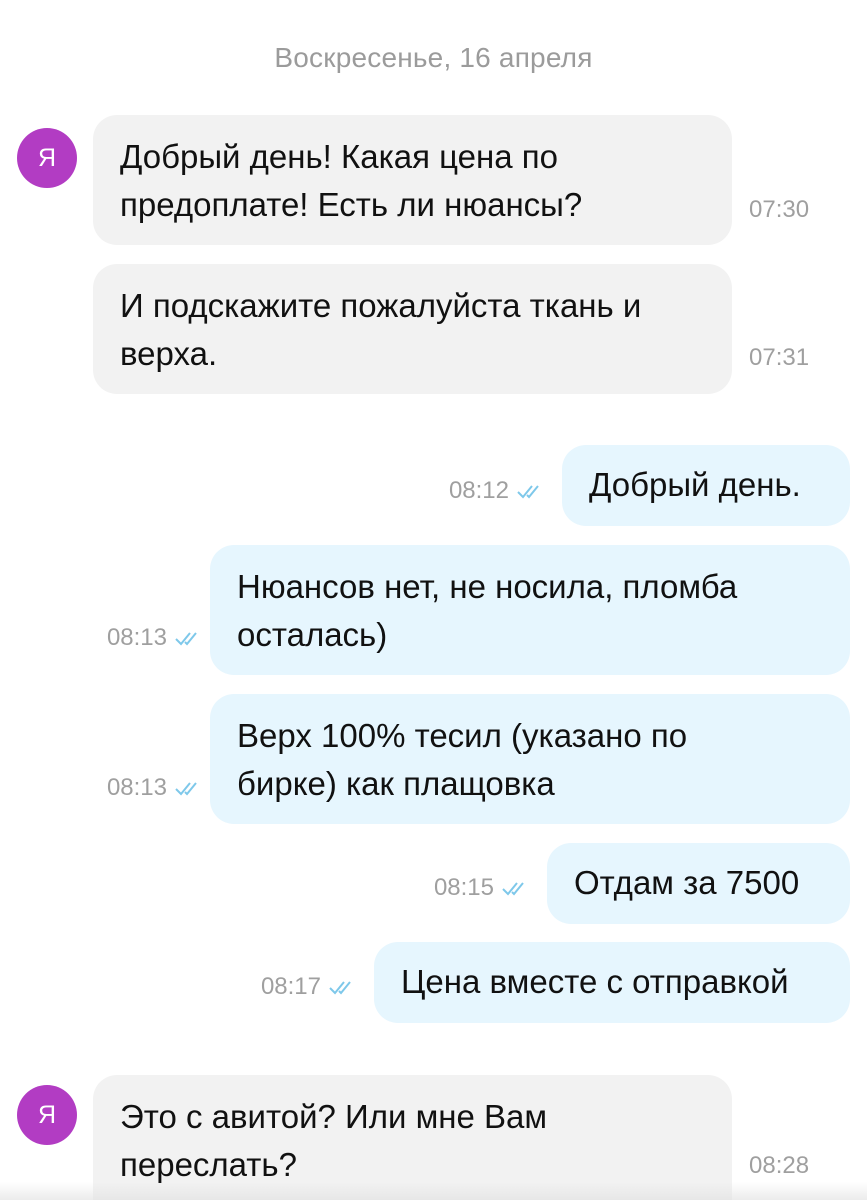 The width and height of the screenshot is (867, 1200). Describe the element at coordinates (312, 634) in the screenshot. I see `message-text-line: осталась)` at that location.